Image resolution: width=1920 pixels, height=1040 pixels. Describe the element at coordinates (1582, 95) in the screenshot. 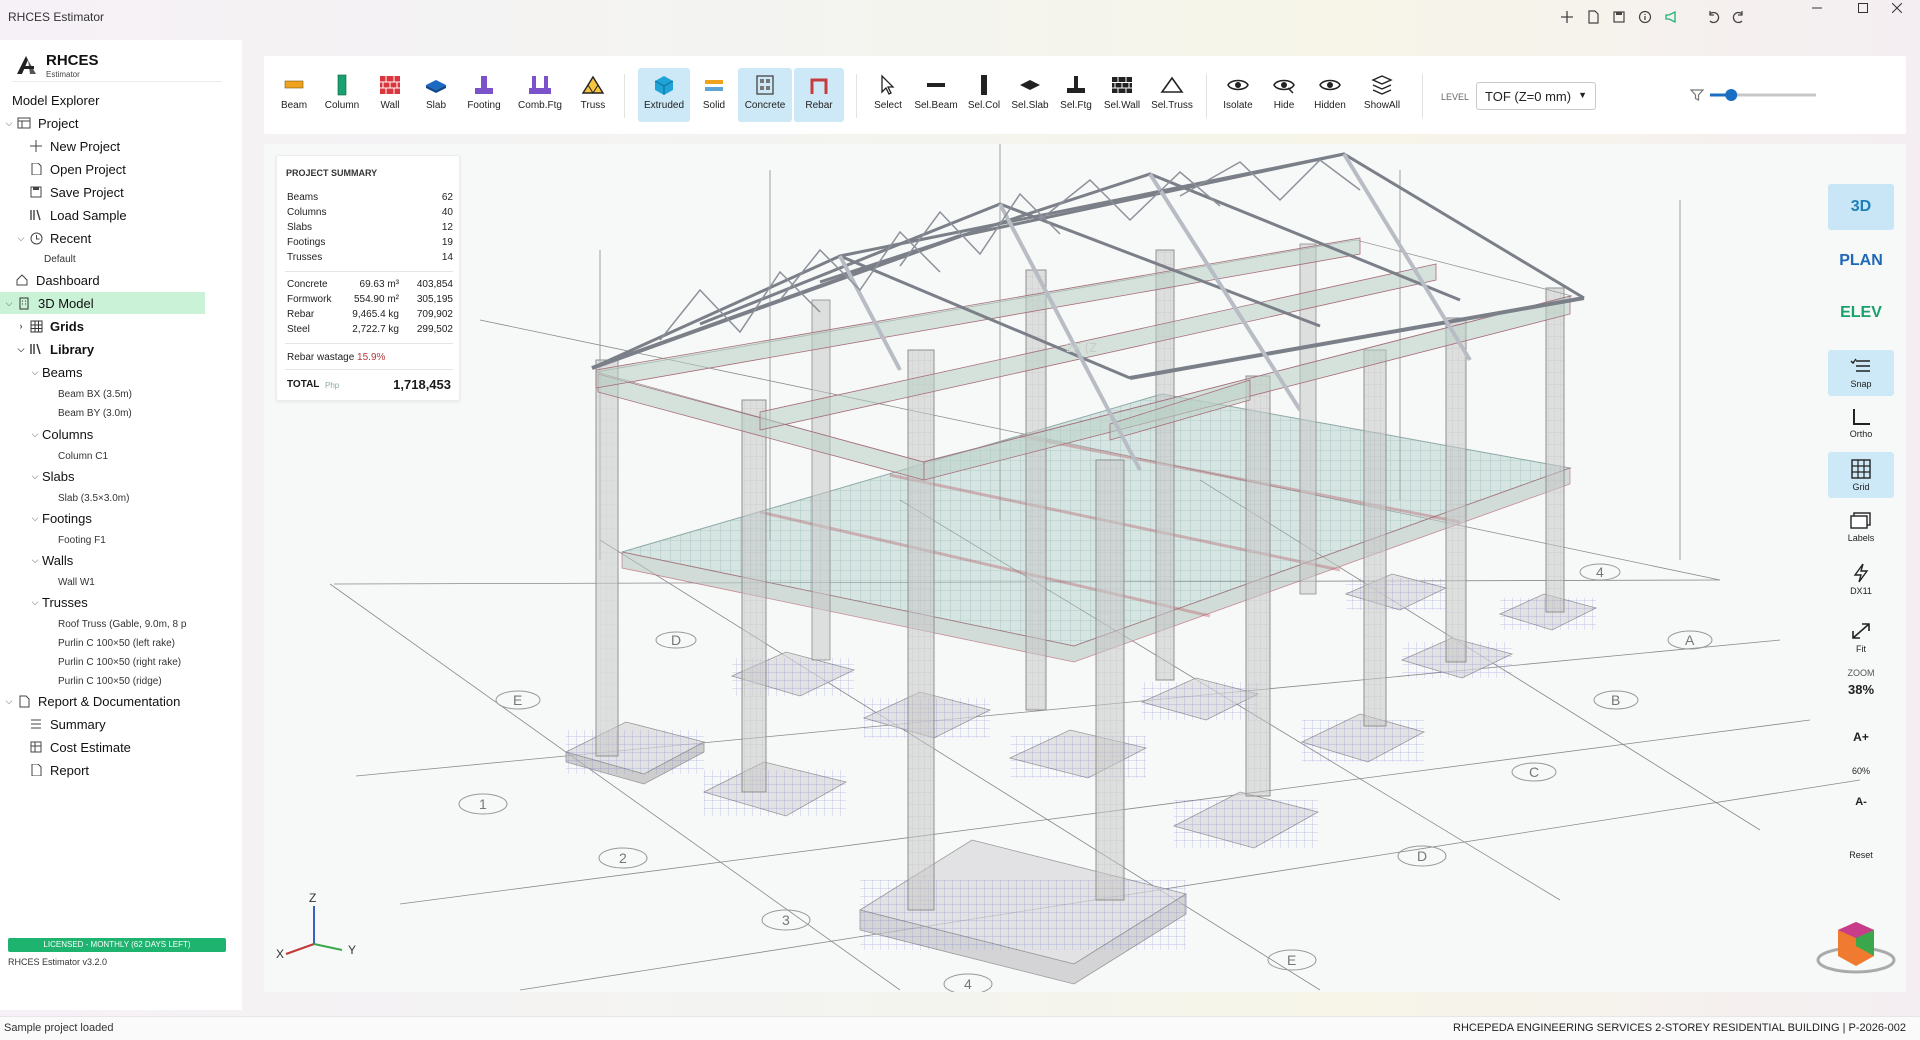

I see `chevron-down-icon: ▼` at that location.